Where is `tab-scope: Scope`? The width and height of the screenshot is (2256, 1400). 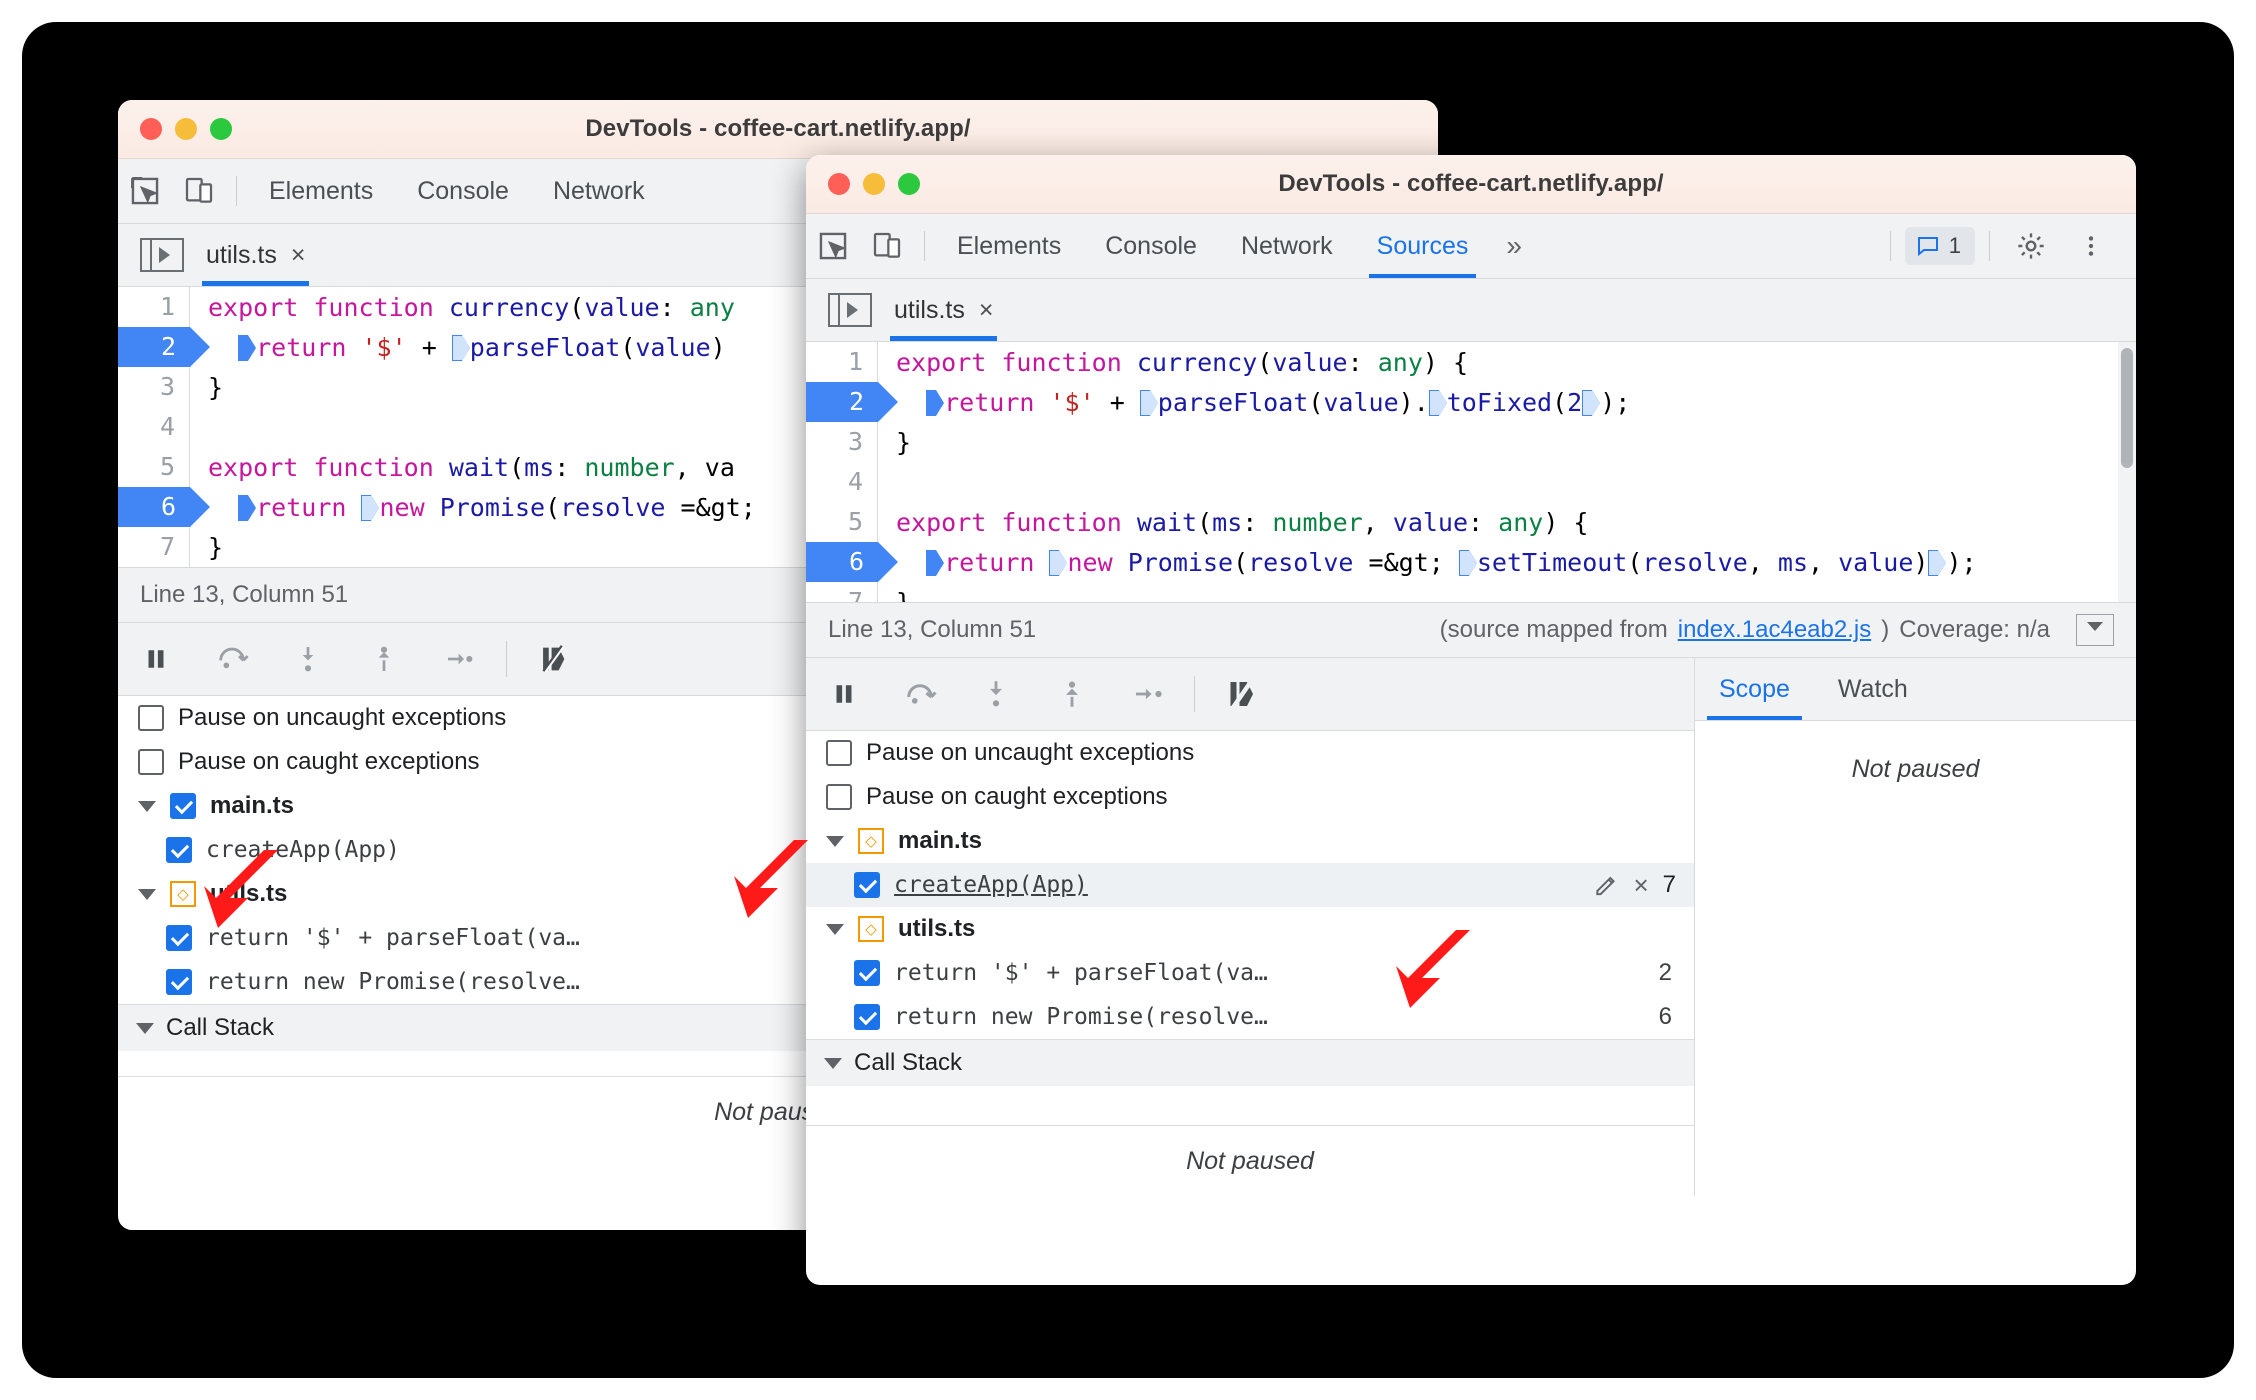 tab-scope: Scope is located at coordinates (1754, 689).